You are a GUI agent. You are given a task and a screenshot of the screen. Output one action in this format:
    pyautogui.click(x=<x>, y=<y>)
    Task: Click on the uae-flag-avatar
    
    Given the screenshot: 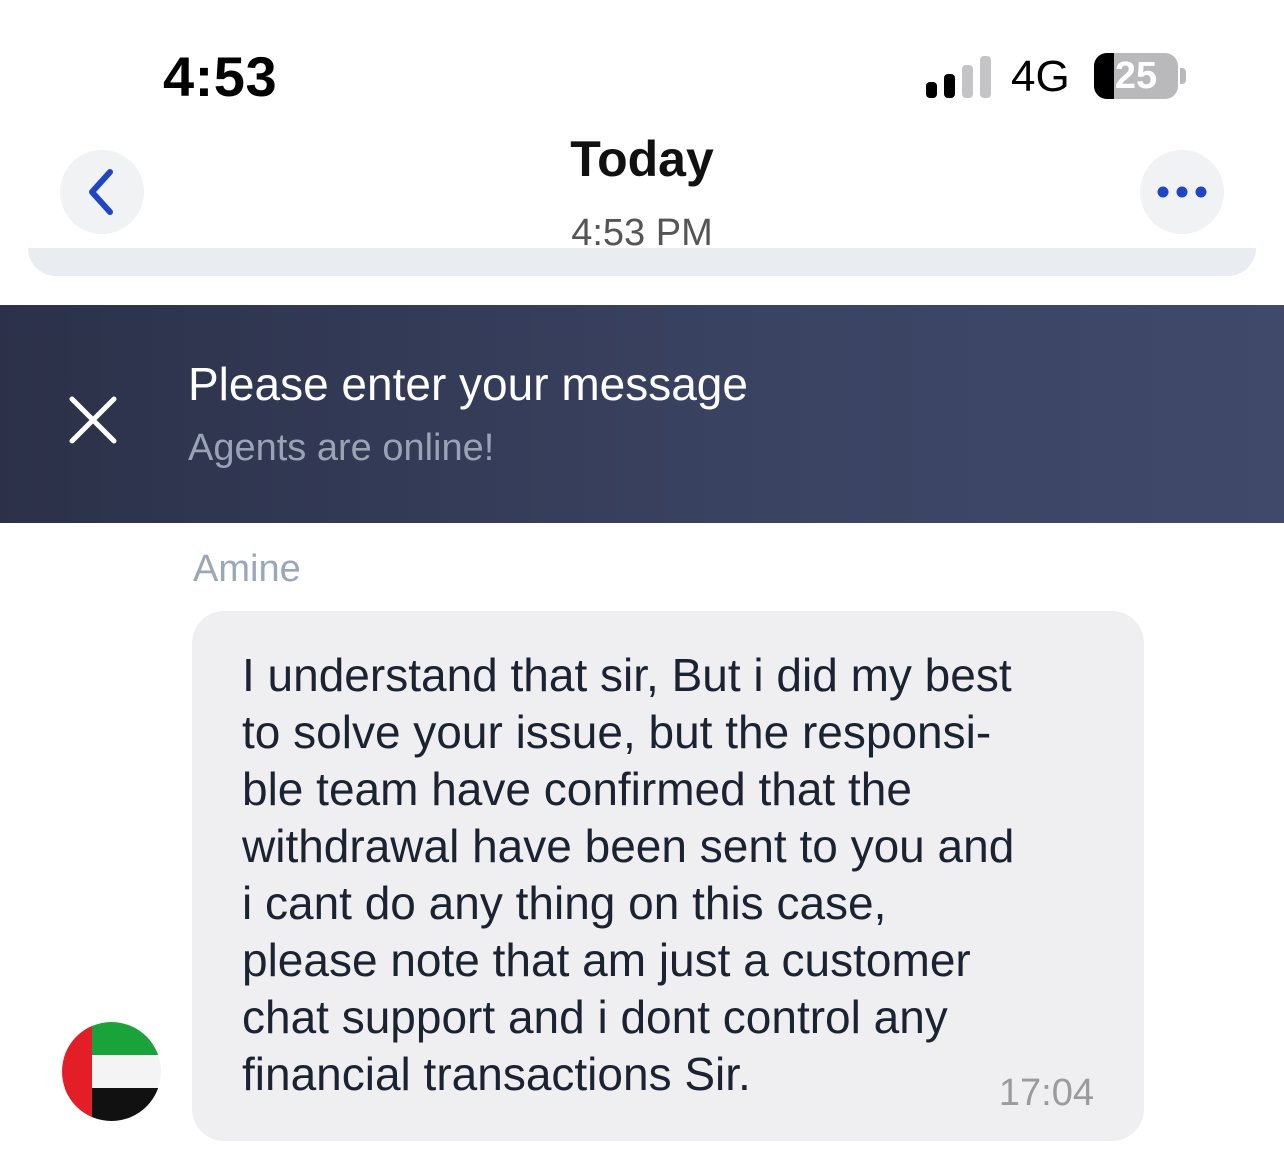 What is the action you would take?
    pyautogui.click(x=111, y=1071)
    